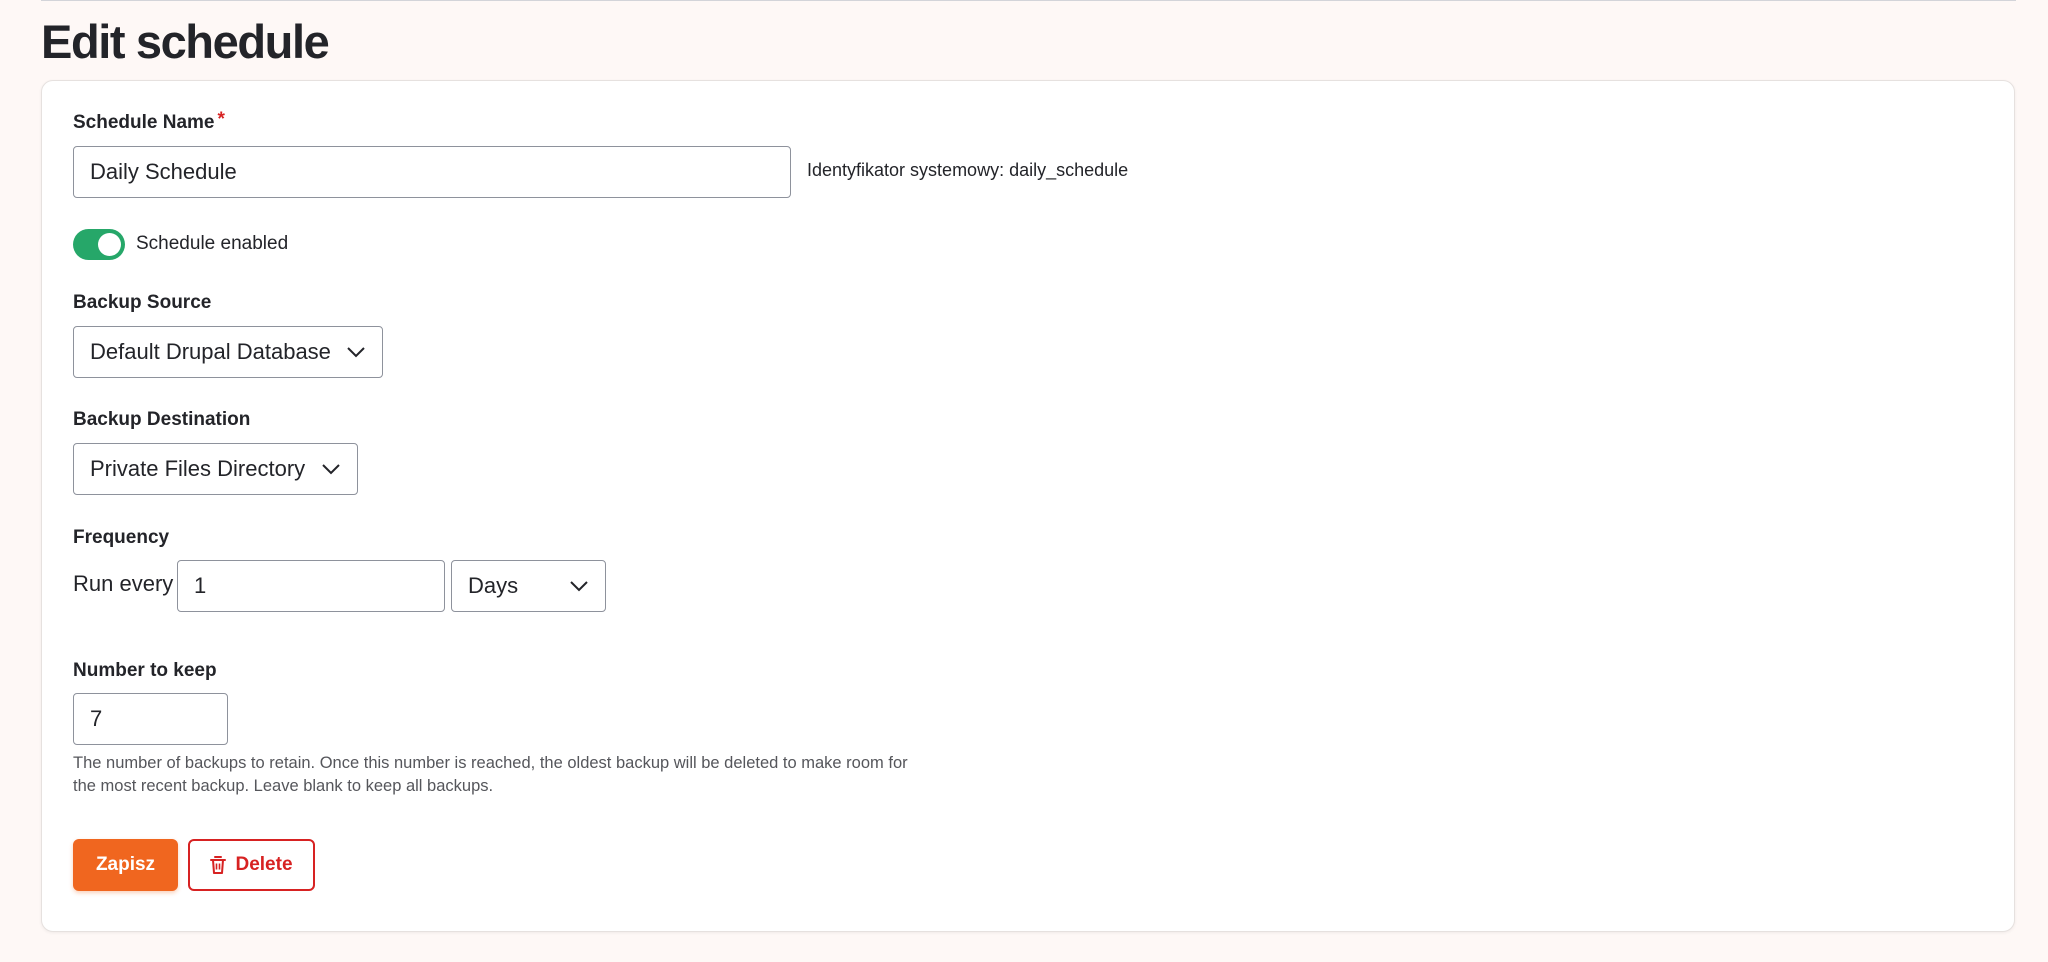 The height and width of the screenshot is (962, 2048). I want to click on backup-source-select: Default Drupal Database, so click(228, 352).